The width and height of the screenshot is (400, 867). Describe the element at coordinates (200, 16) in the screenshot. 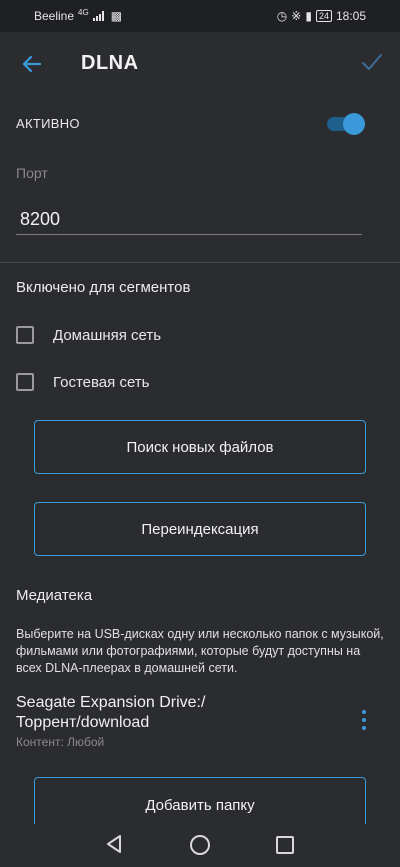

I see `status-bar: Beeline 4G ▩ ◷ ※ ▮ 24 18:05` at that location.